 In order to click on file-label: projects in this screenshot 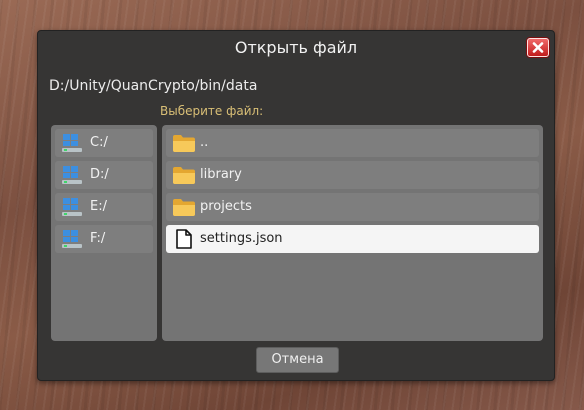, I will do `click(226, 206)`.